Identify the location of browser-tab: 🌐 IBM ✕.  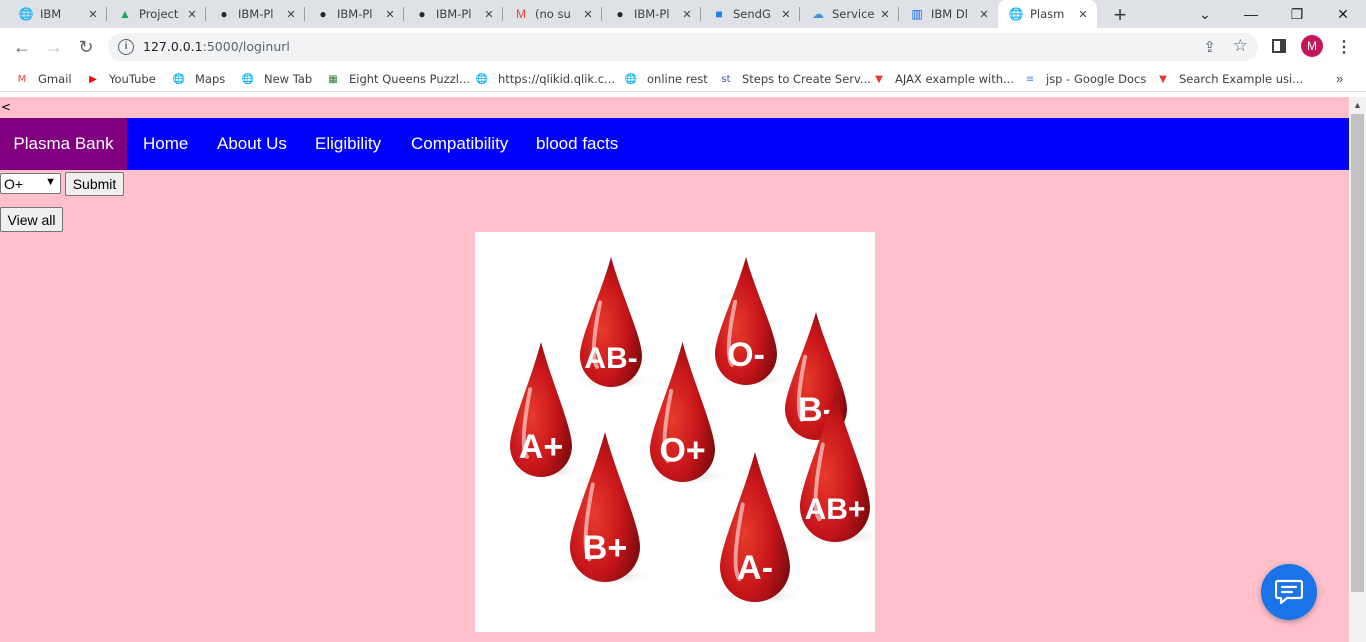
(57, 14).